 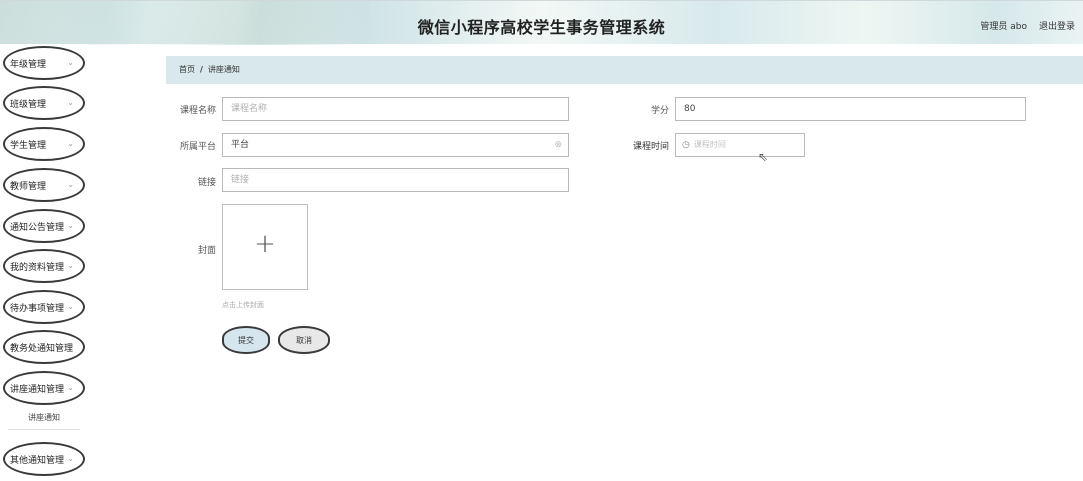 I want to click on app-title: 微信小程序高校学生事务管理系统, so click(x=541, y=27).